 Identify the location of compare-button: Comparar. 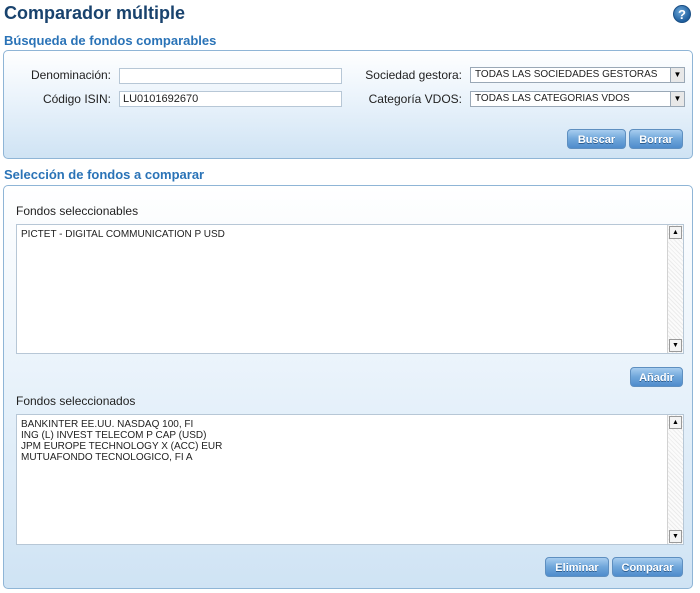
(647, 567).